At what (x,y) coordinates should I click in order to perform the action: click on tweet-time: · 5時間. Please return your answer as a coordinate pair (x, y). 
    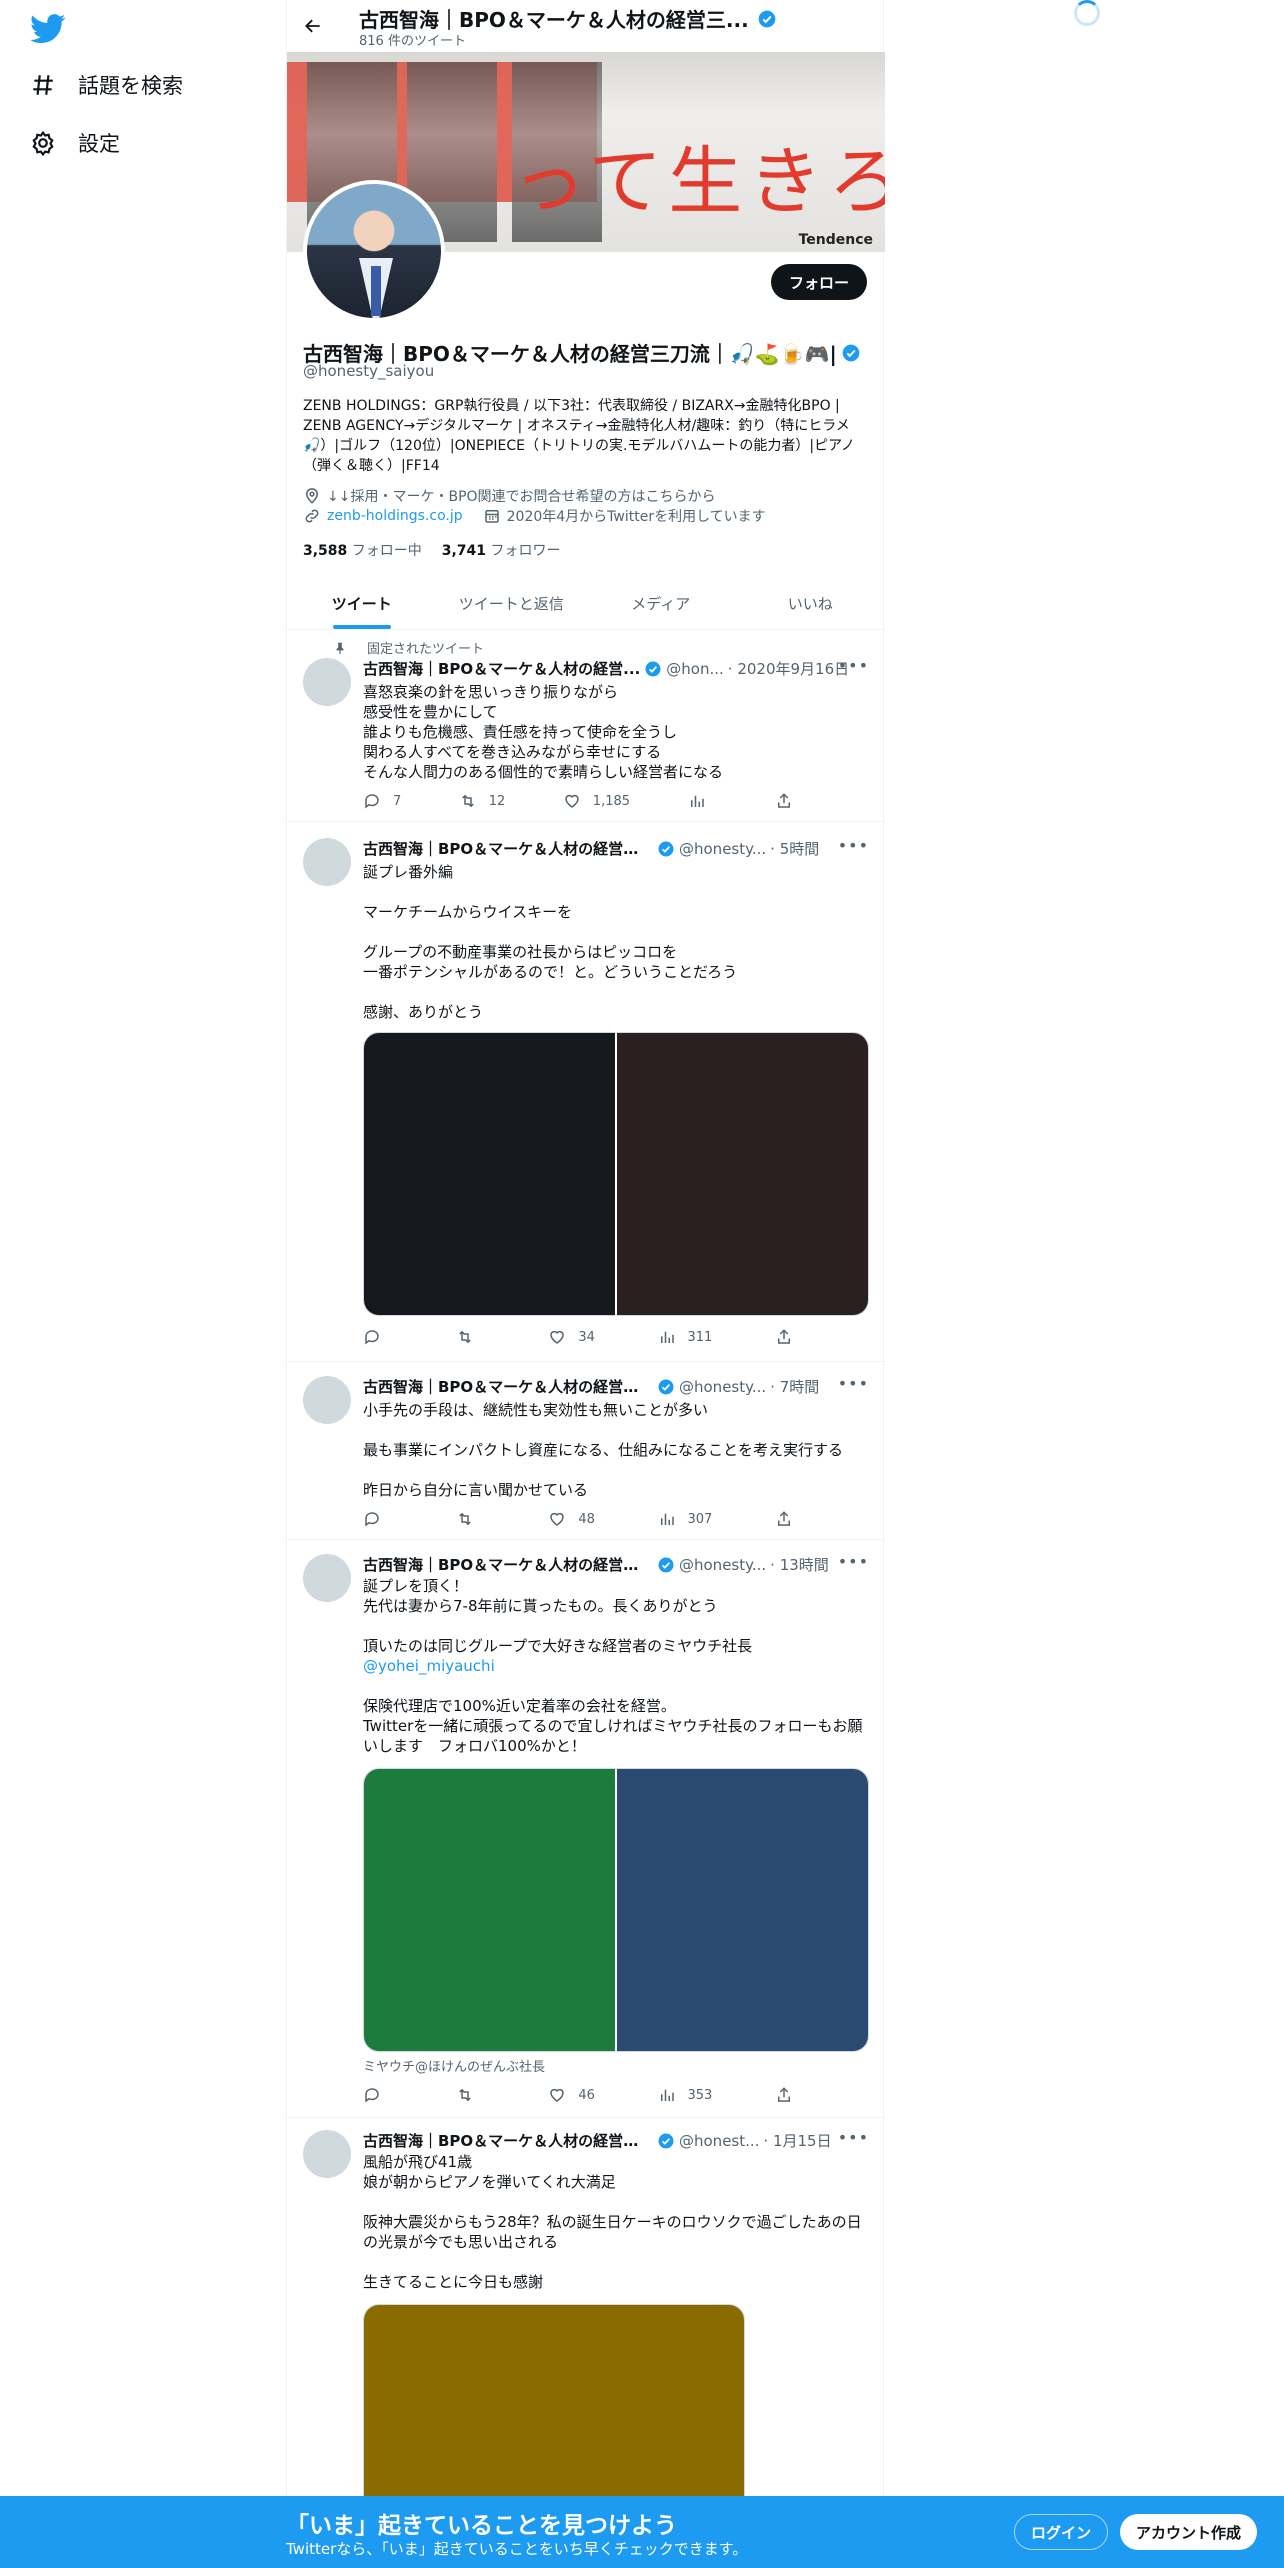
    Looking at the image, I should click on (794, 848).